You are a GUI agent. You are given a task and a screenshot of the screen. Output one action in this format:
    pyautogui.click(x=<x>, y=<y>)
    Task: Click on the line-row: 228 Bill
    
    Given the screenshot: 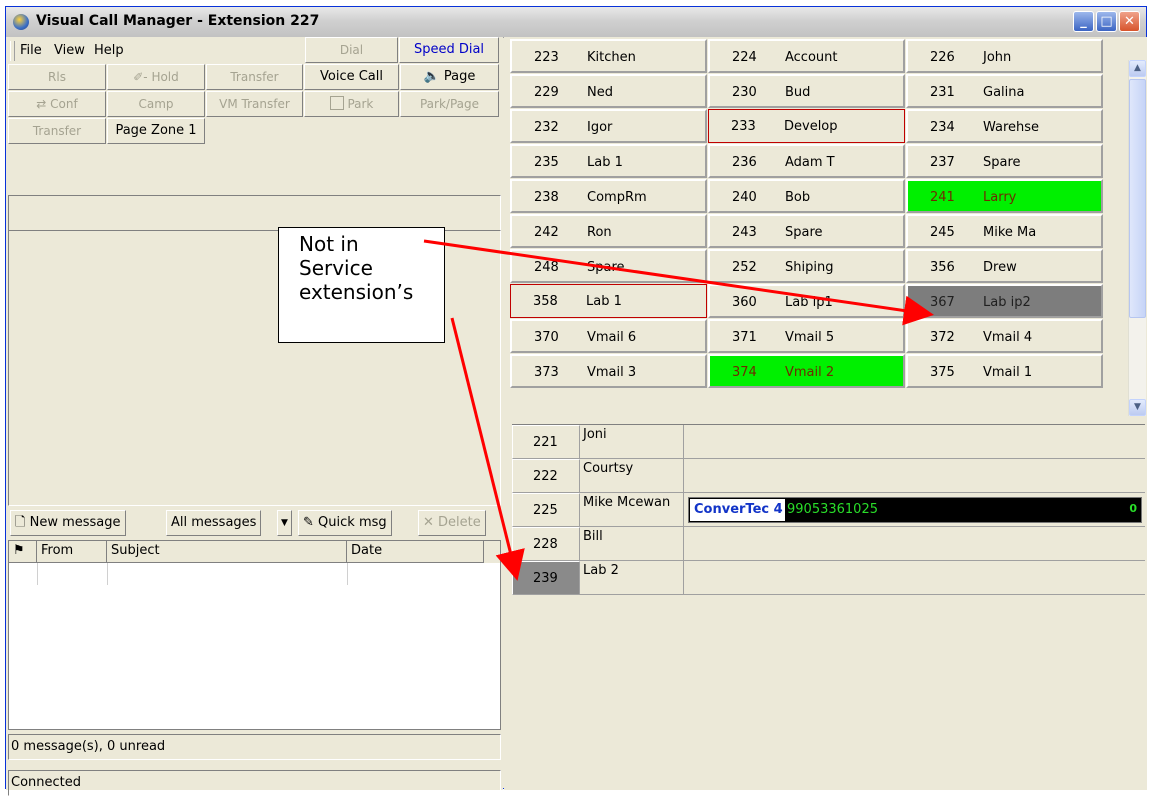 What is the action you would take?
    pyautogui.click(x=828, y=544)
    